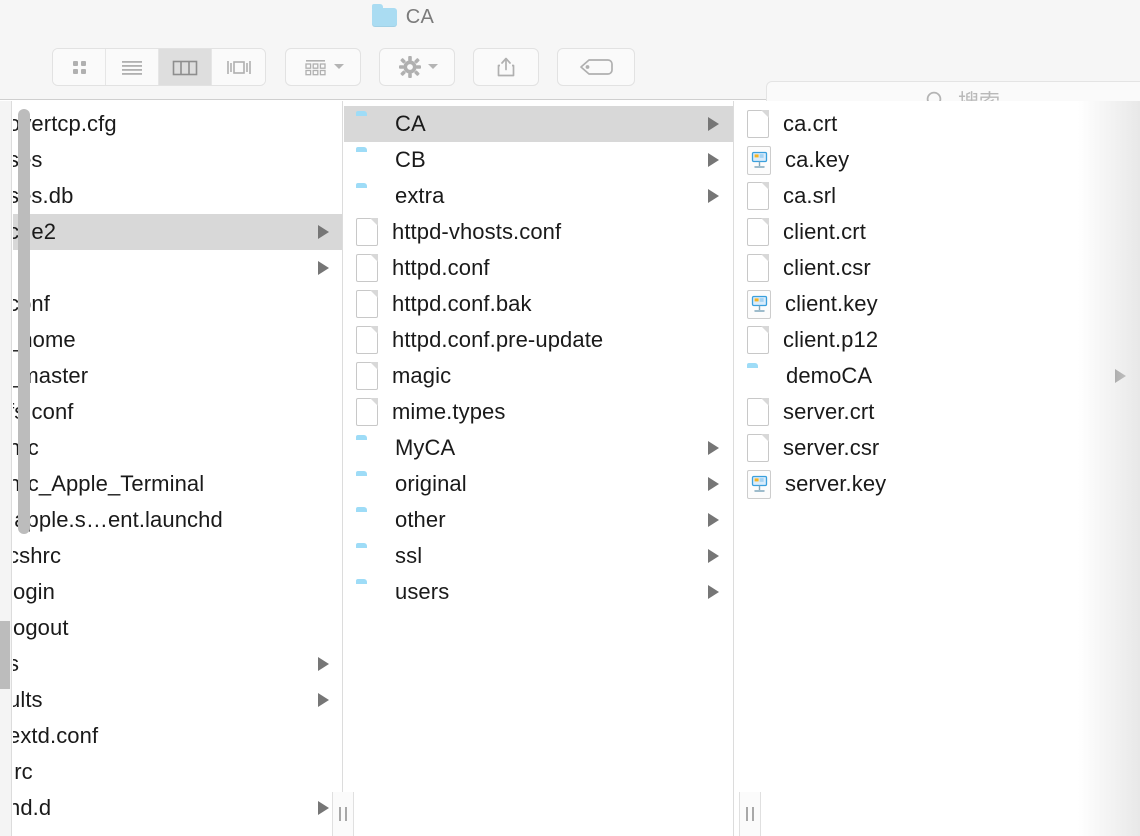 This screenshot has height=836, width=1140. Describe the element at coordinates (538, 412) in the screenshot. I see `file-row: mime.types` at that location.